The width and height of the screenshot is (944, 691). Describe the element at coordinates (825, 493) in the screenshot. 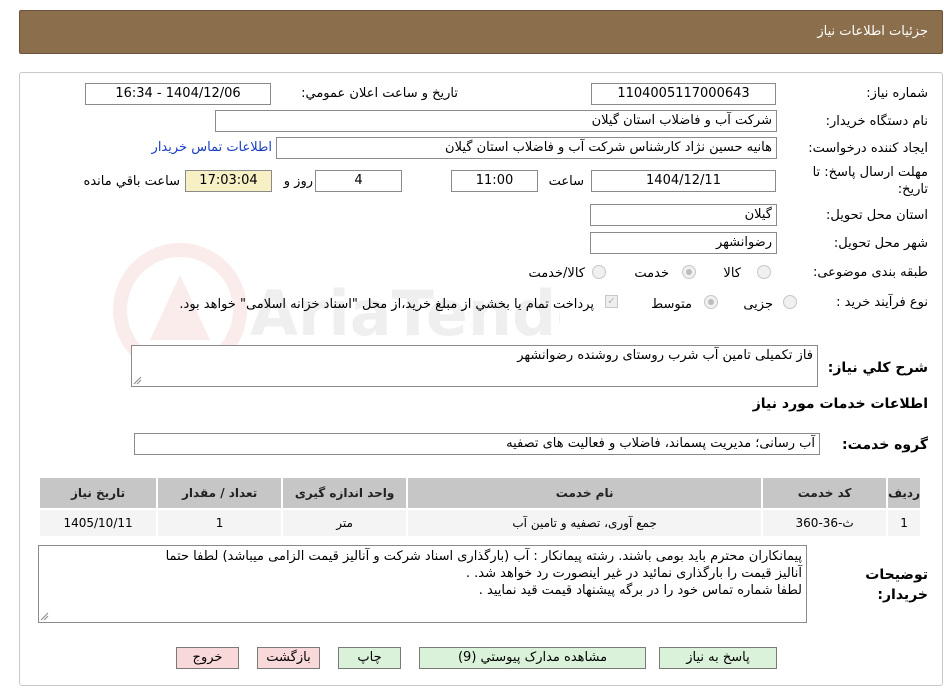

I see `col-service-code: کد خدمت` at that location.